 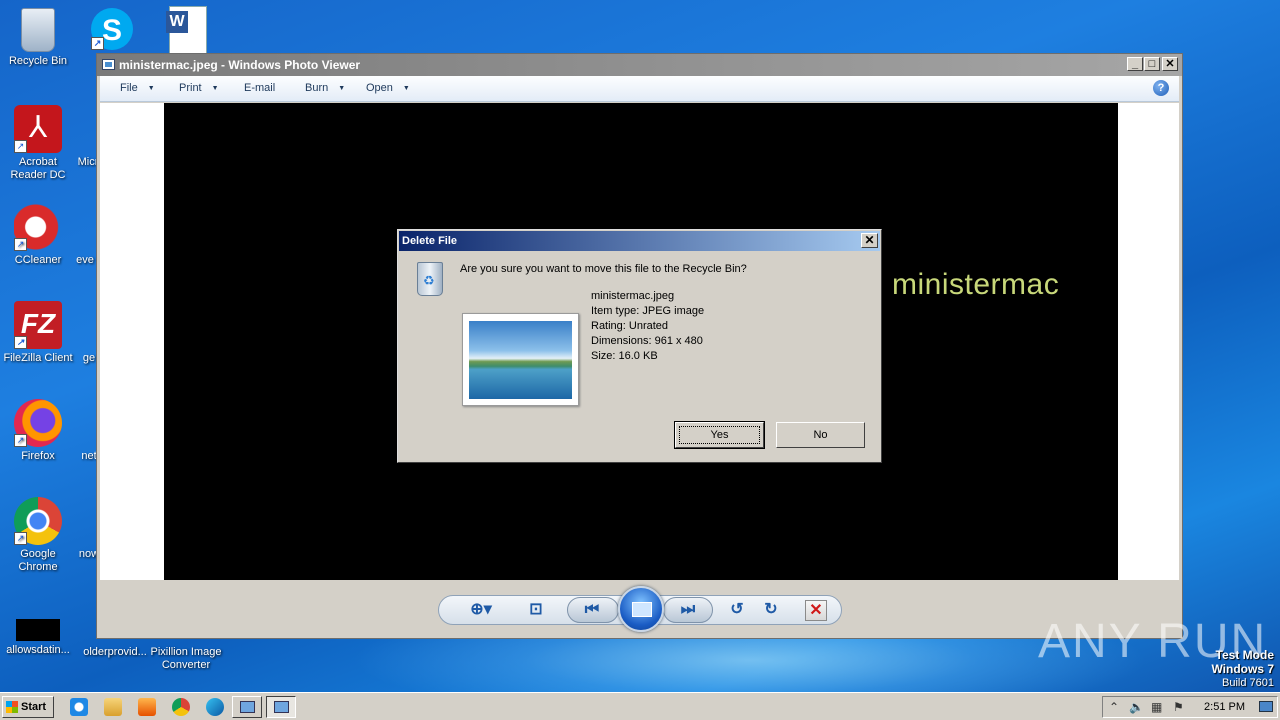 What do you see at coordinates (592, 610) in the screenshot?
I see `previous-icon: ⏮` at bounding box center [592, 610].